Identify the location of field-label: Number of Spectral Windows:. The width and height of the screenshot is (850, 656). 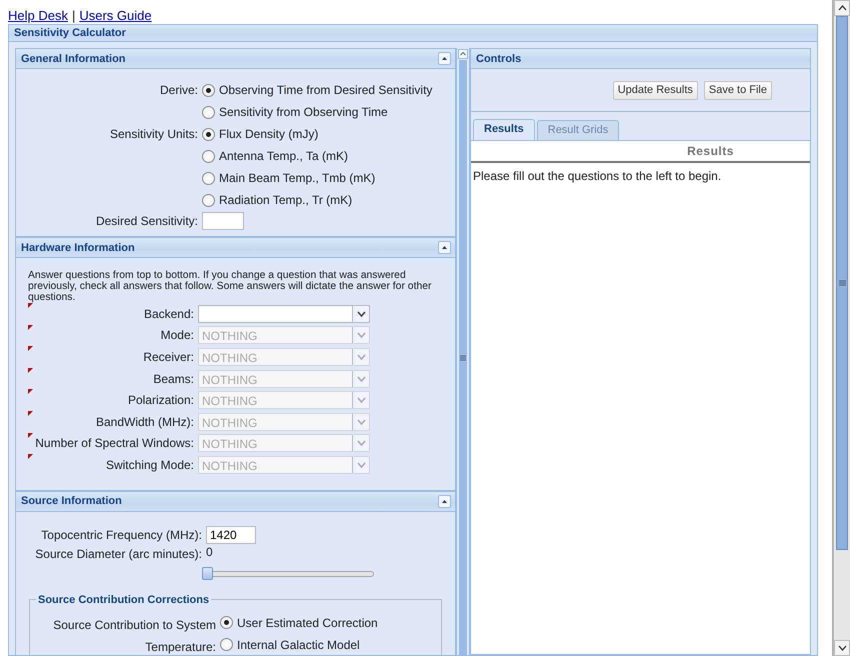
(114, 443).